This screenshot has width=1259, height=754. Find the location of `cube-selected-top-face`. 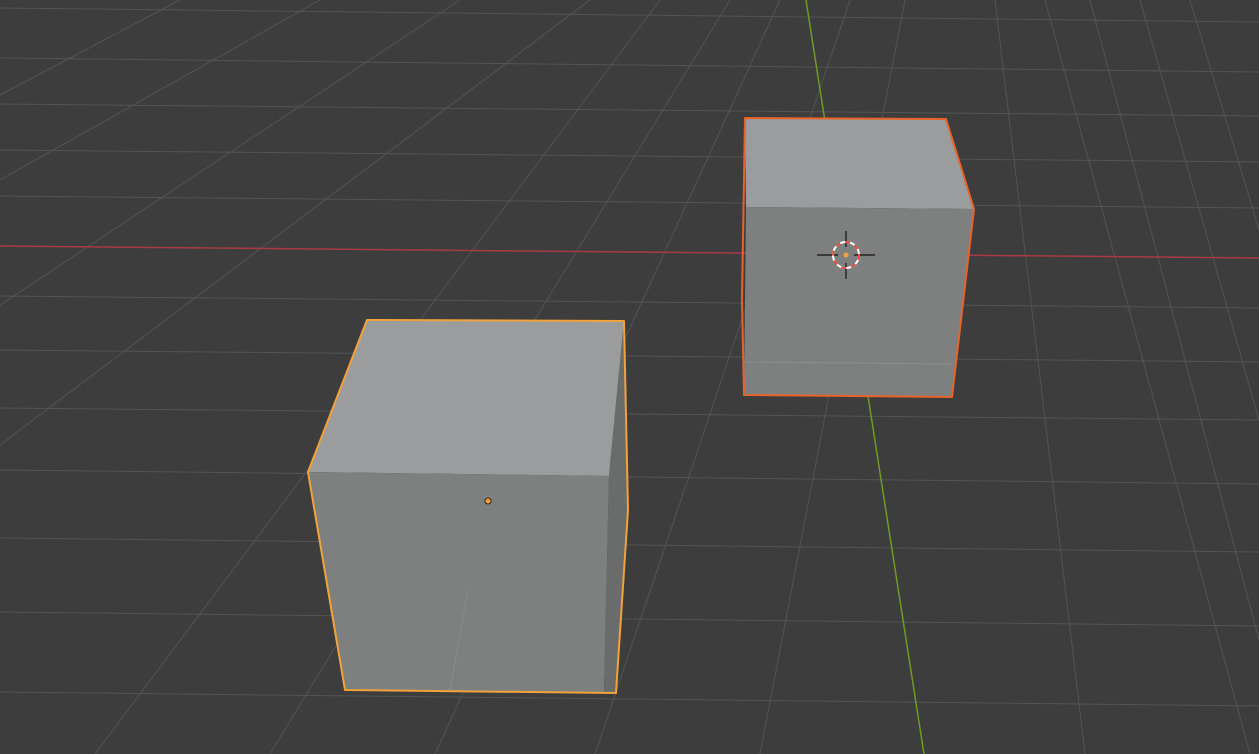

cube-selected-top-face is located at coordinates (466, 398).